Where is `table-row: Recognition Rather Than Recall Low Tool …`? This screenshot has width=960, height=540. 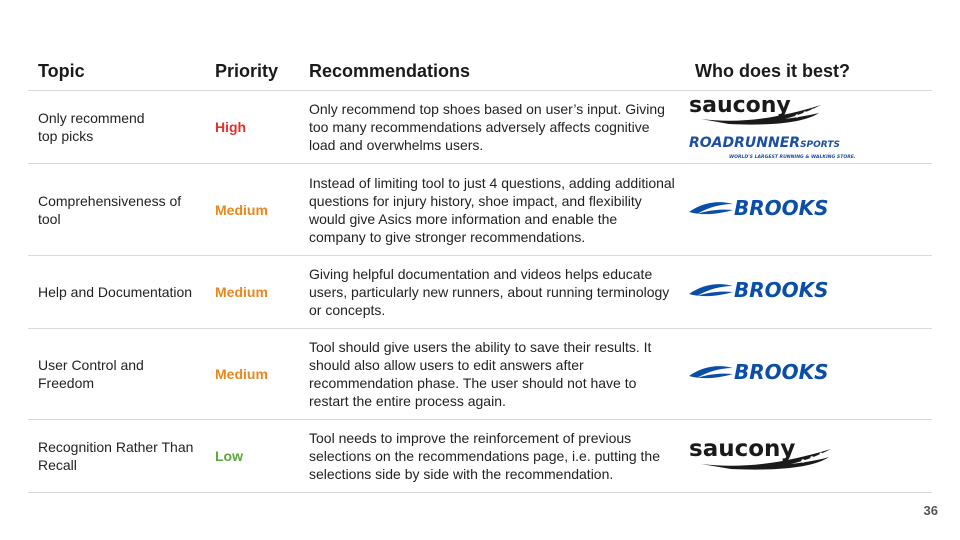 table-row: Recognition Rather Than Recall Low Tool … is located at coordinates (480, 456).